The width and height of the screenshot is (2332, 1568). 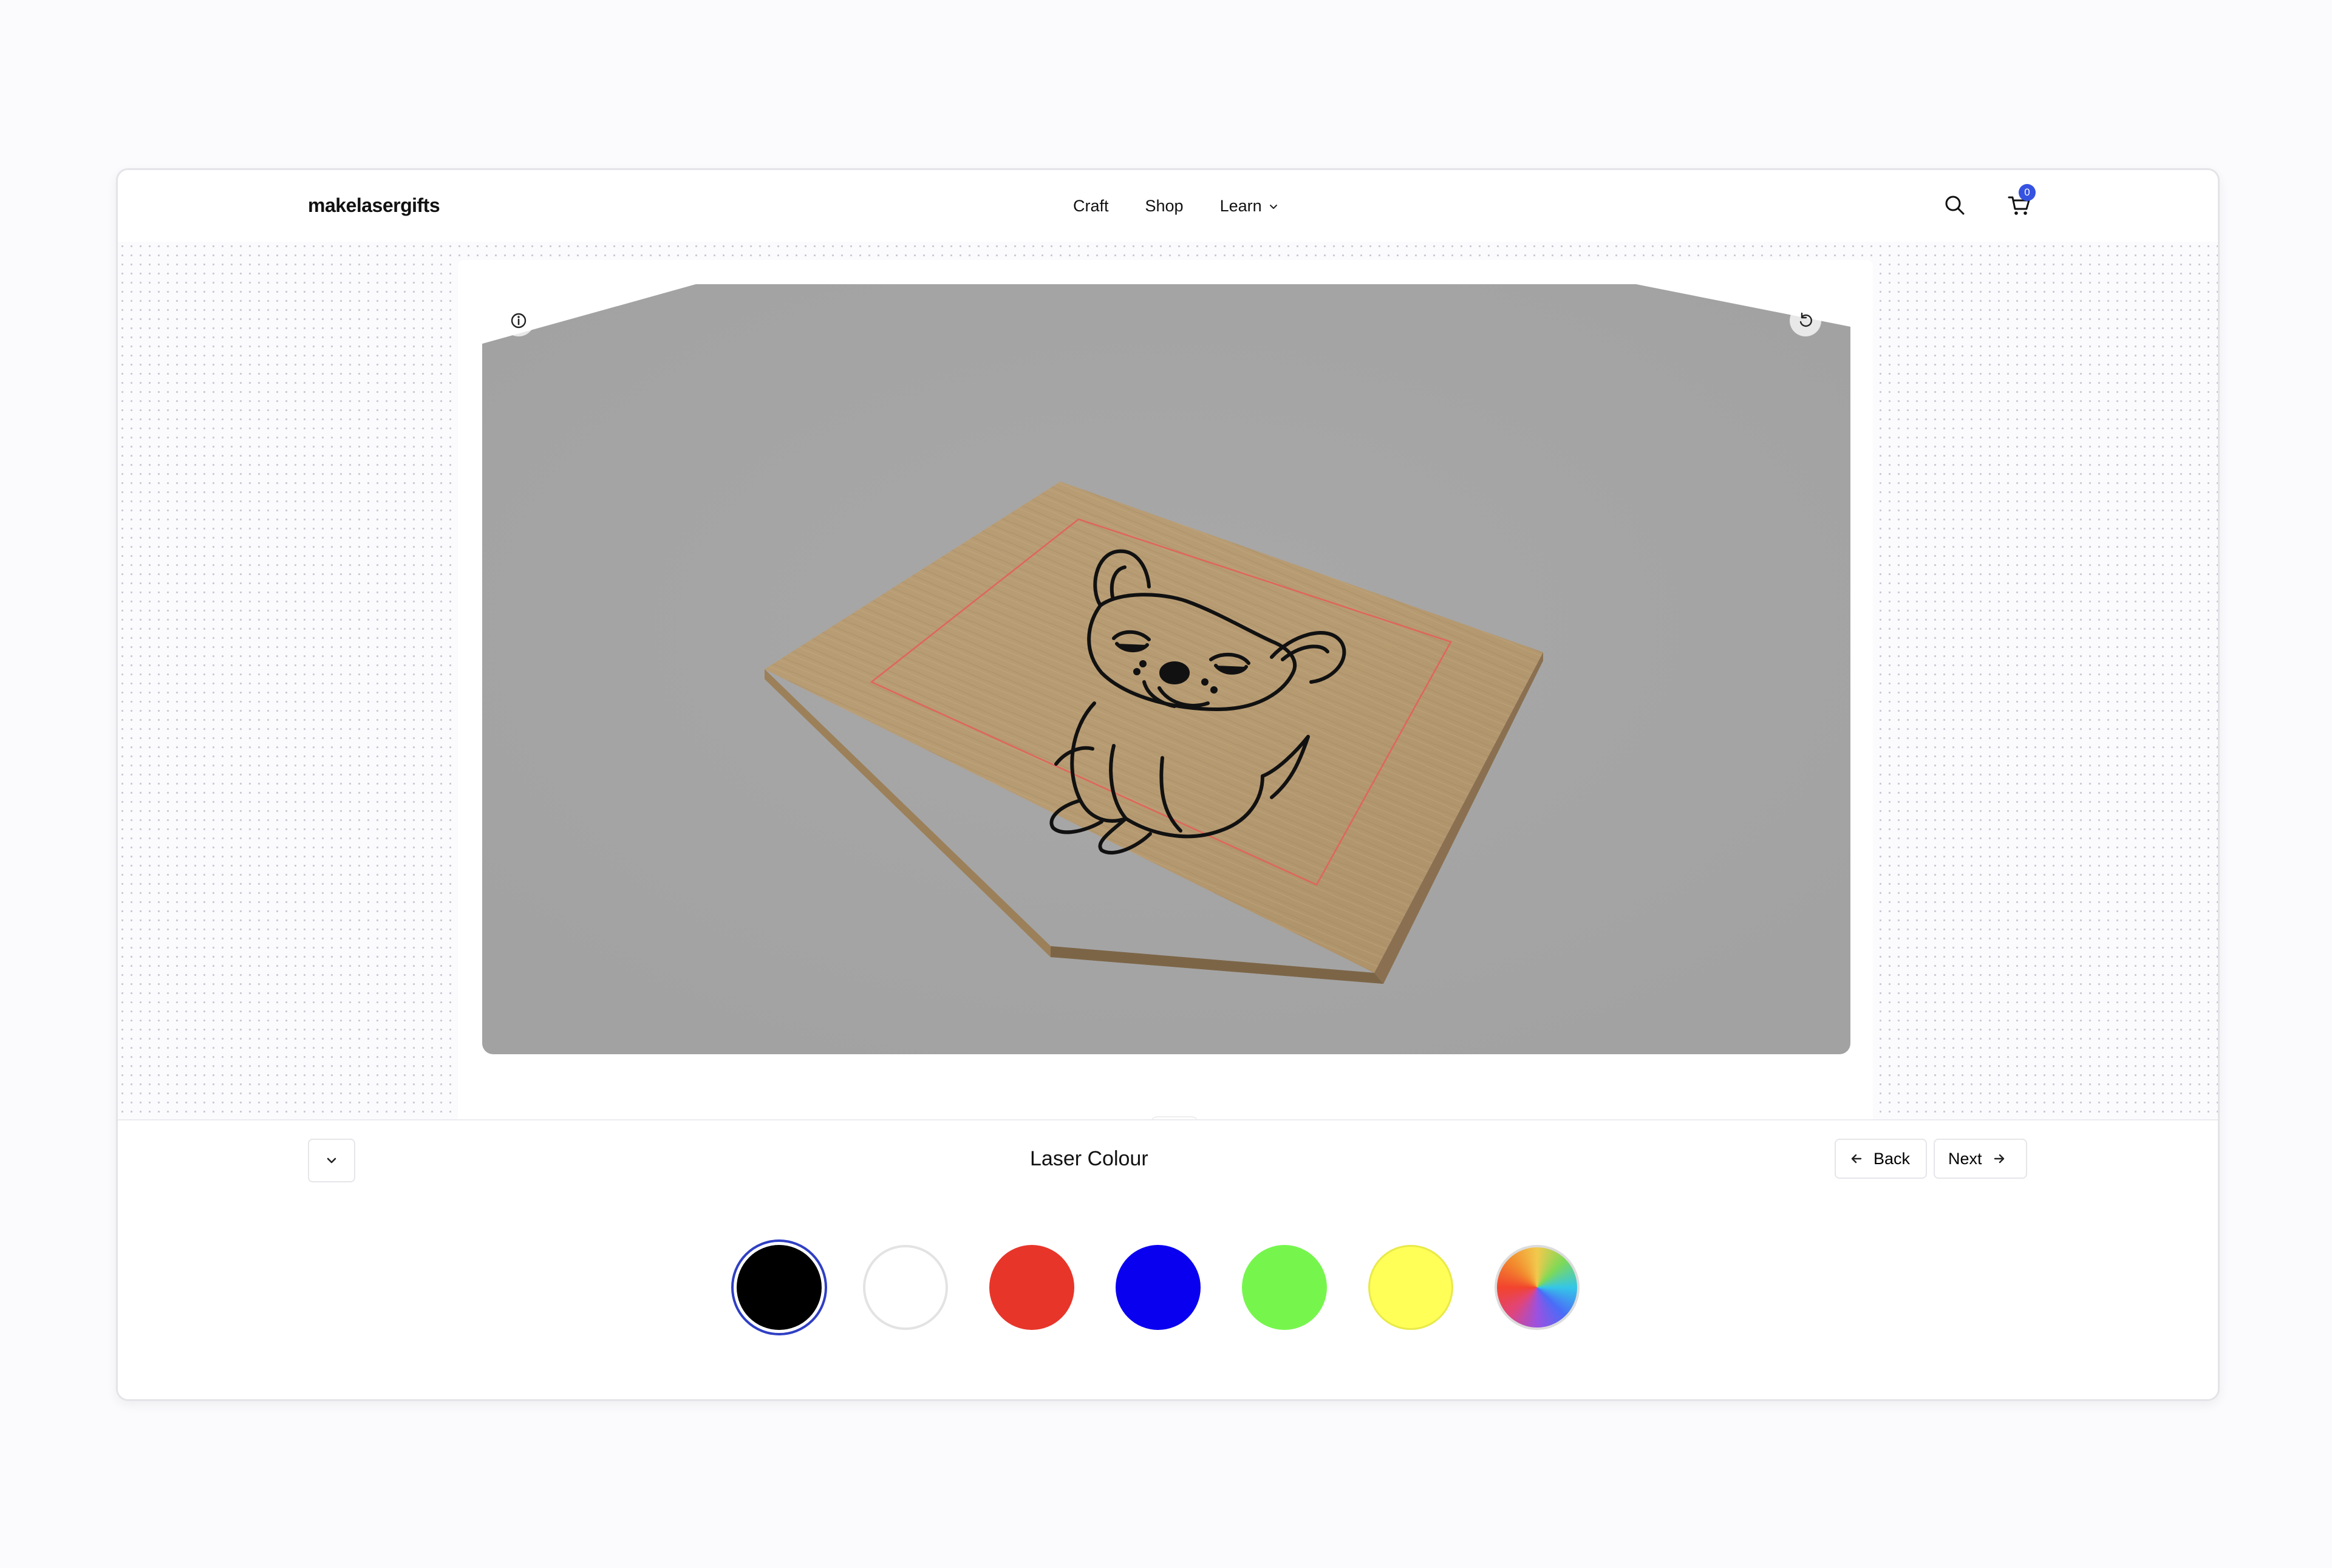 What do you see at coordinates (1158, 1287) in the screenshot?
I see `swatch-blue` at bounding box center [1158, 1287].